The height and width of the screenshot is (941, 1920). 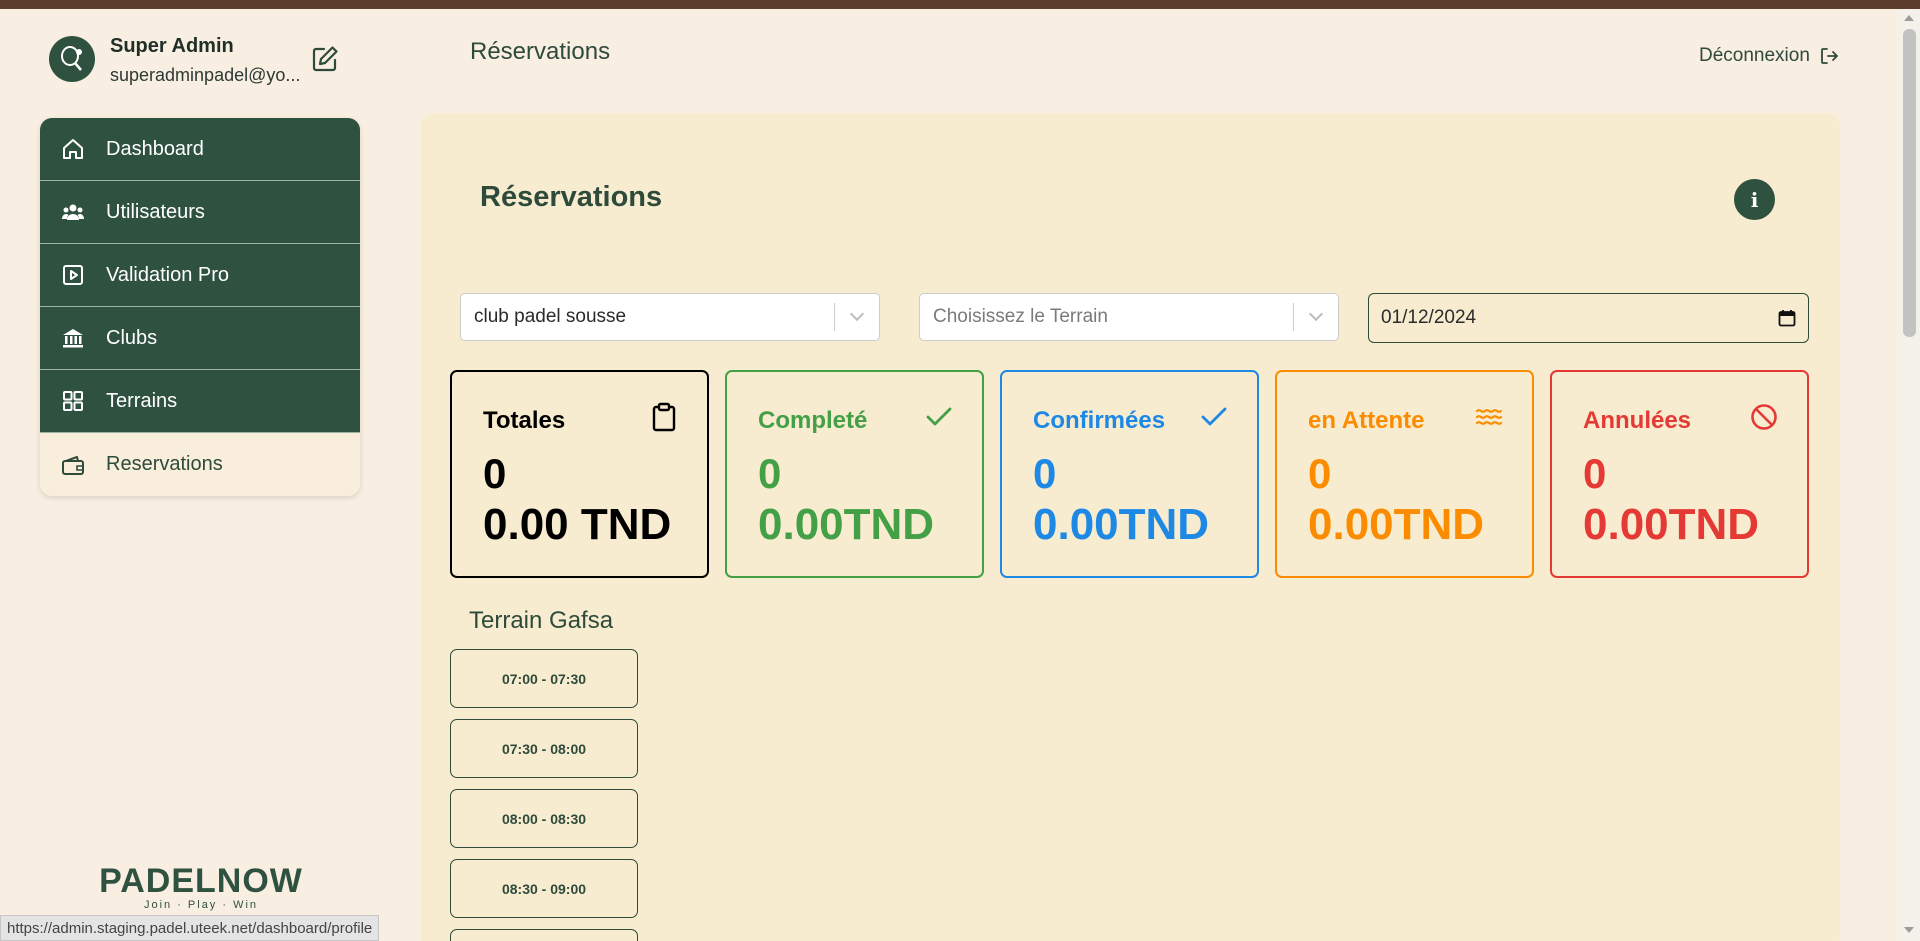 I want to click on profile-name: Super Admin, so click(x=172, y=46).